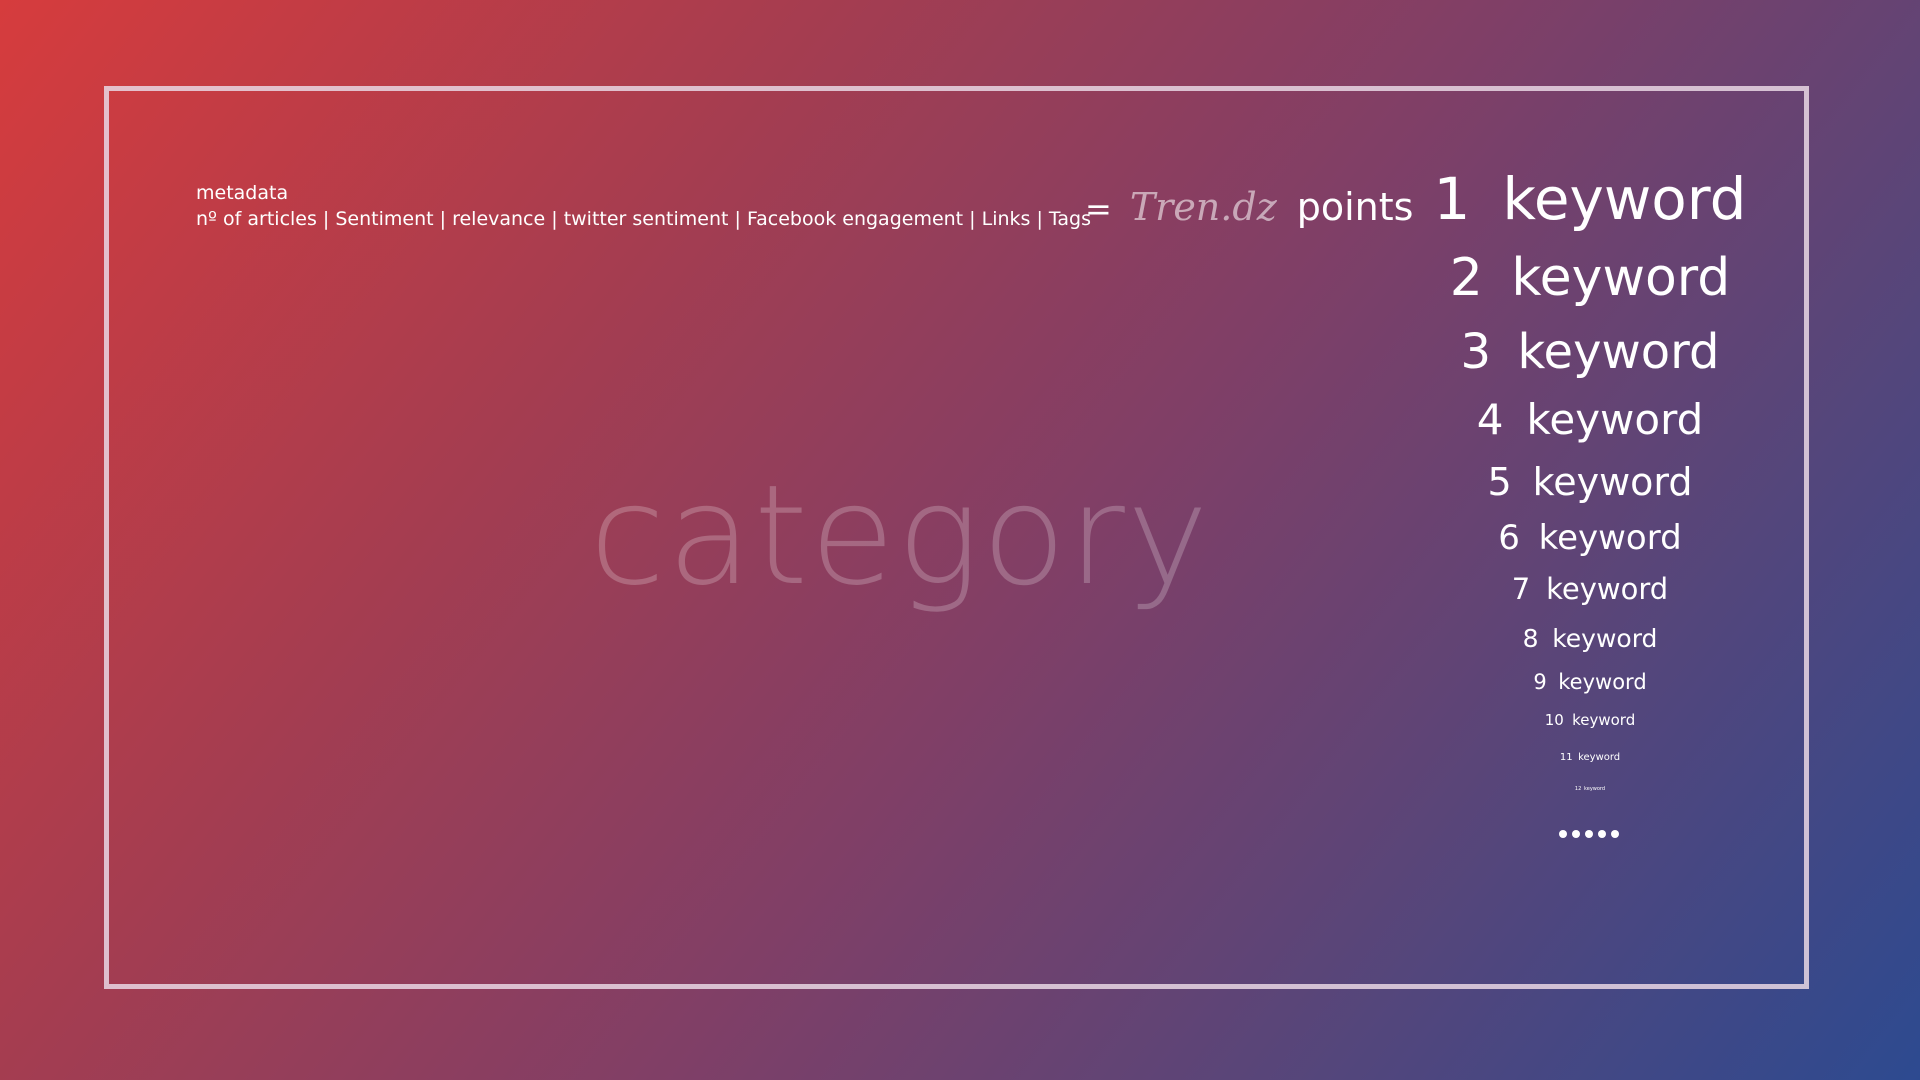 The image size is (1920, 1080). What do you see at coordinates (1499, 482) in the screenshot?
I see `keyword-rank: 5` at bounding box center [1499, 482].